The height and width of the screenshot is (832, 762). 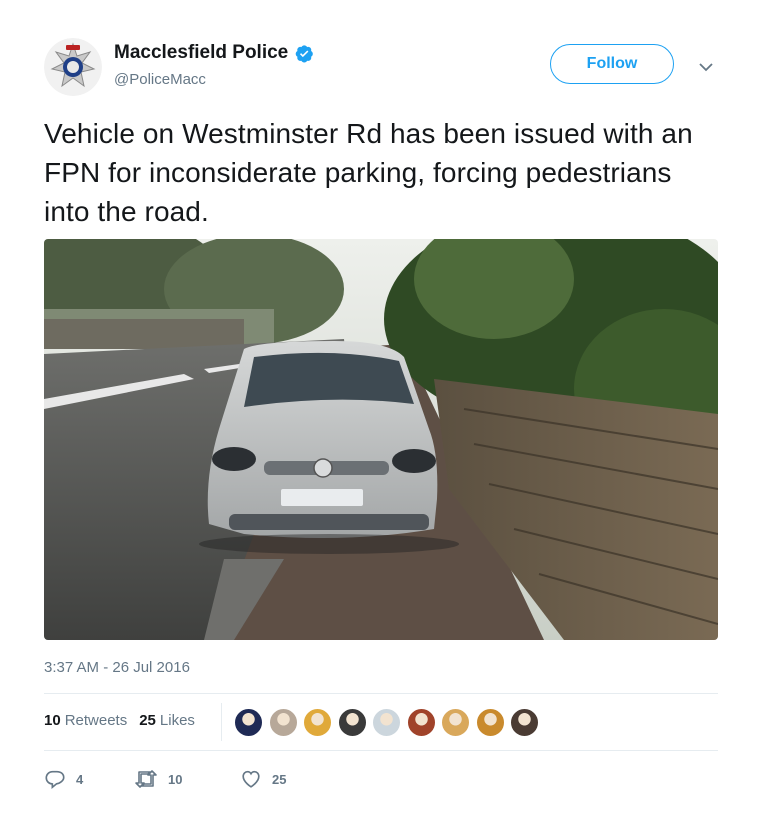 I want to click on retweet-icon, so click(x=146, y=779).